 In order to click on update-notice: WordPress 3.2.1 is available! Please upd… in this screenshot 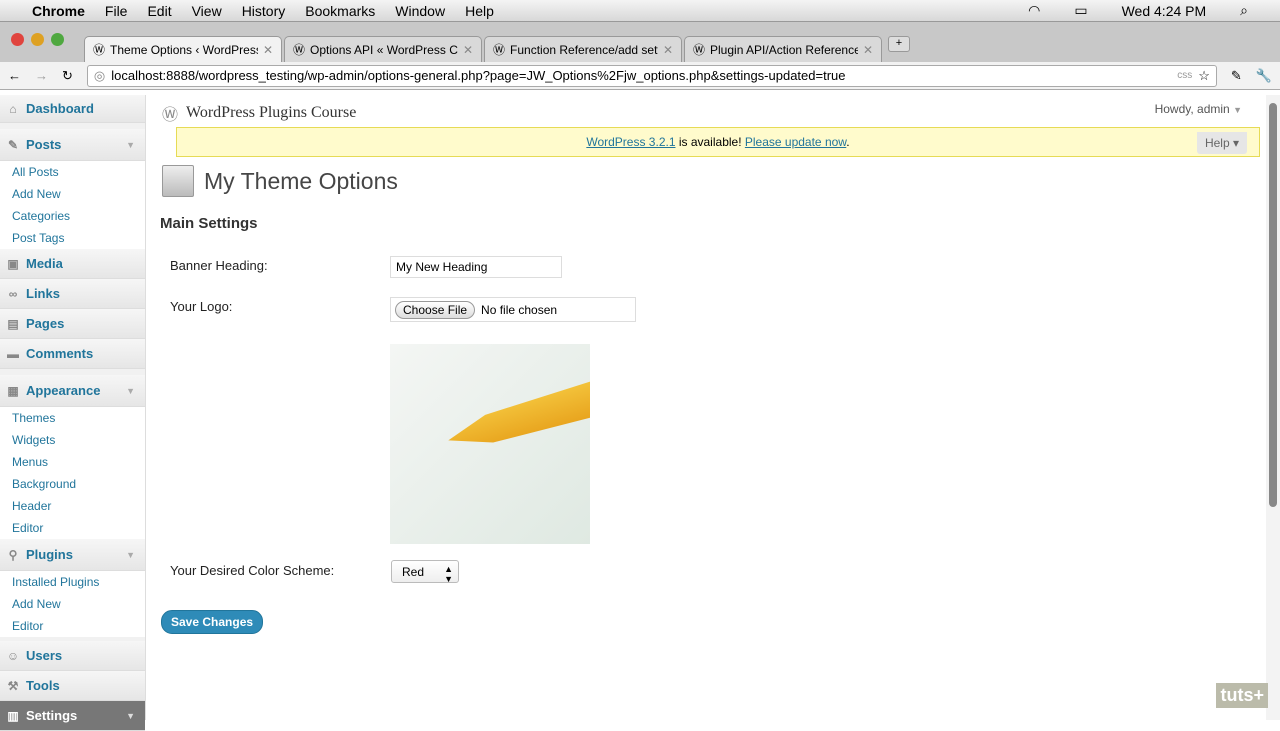, I will do `click(718, 142)`.